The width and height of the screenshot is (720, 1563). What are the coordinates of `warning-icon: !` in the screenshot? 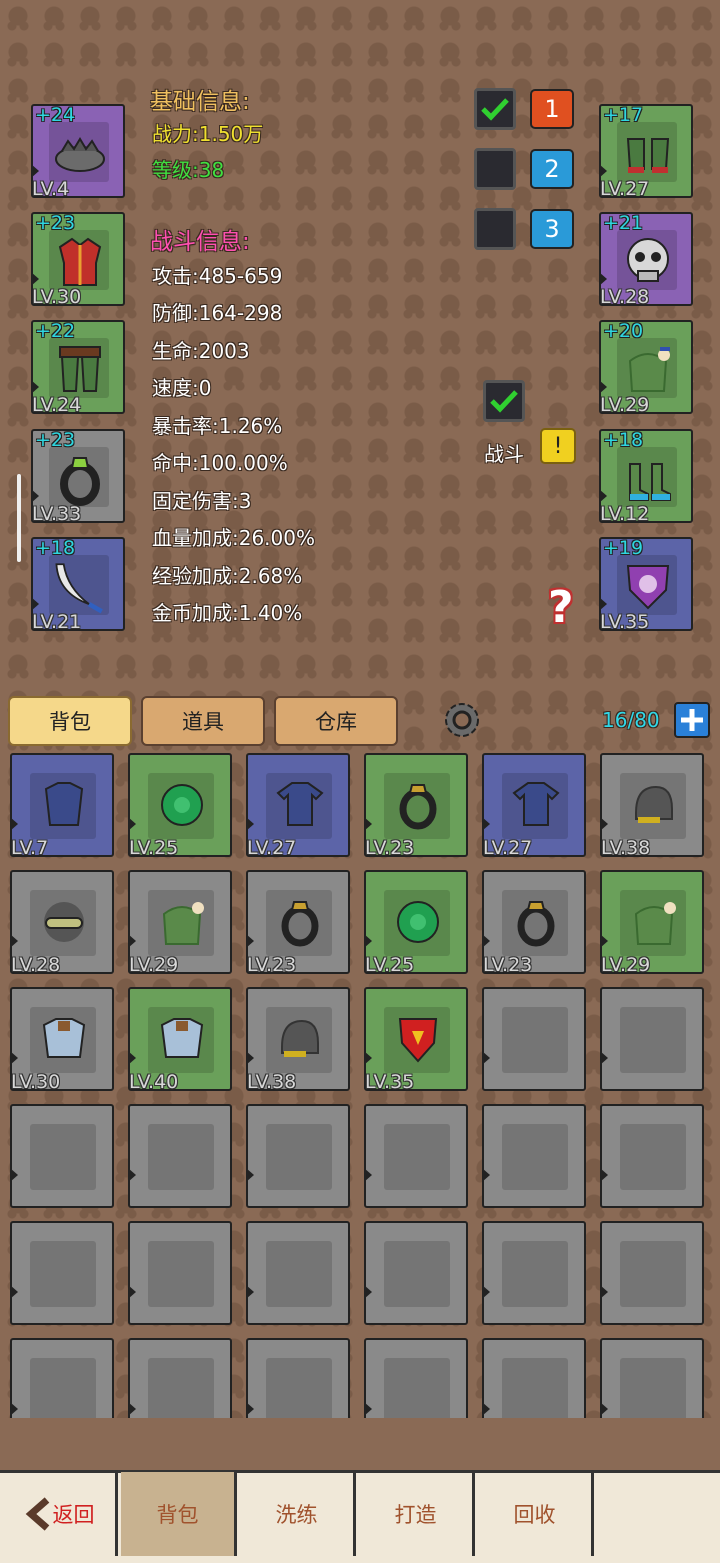 It's located at (558, 446).